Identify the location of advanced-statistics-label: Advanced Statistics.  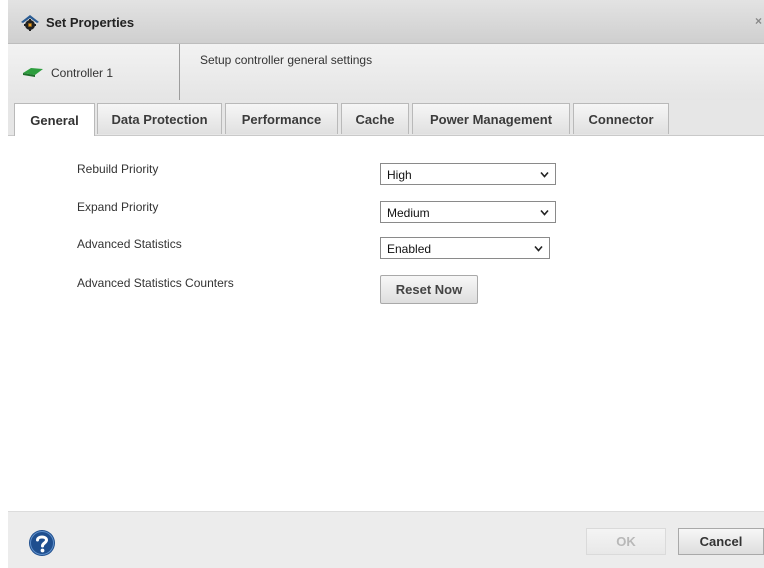
(129, 244).